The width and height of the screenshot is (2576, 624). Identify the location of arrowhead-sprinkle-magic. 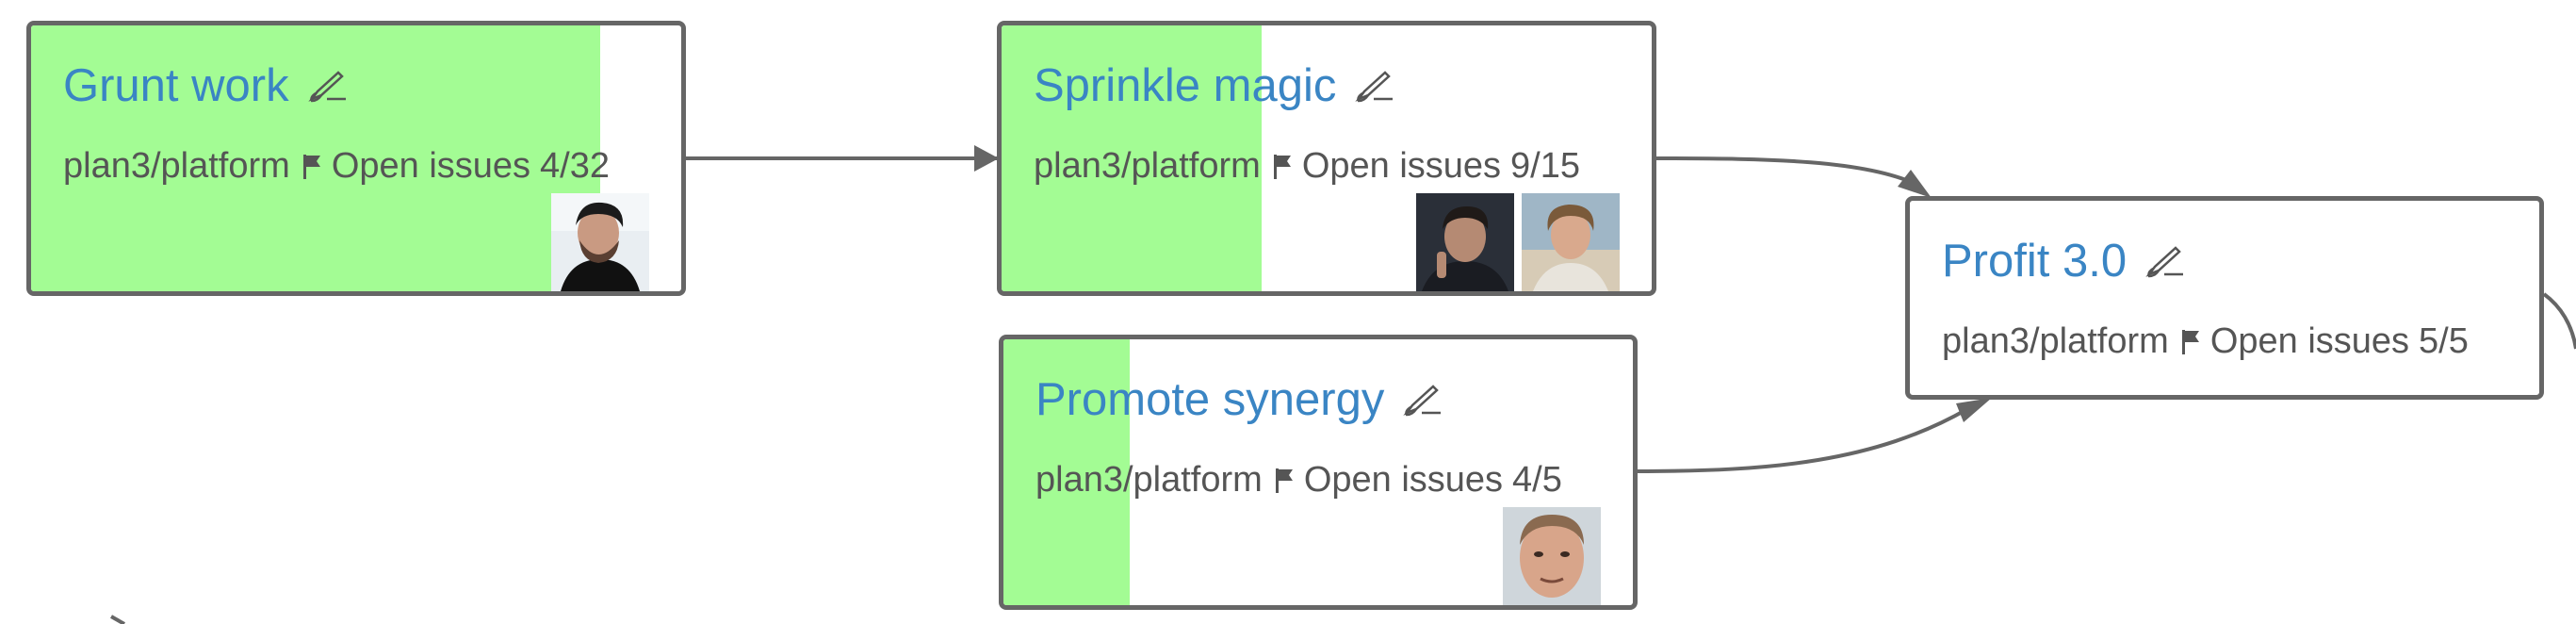
(986, 158).